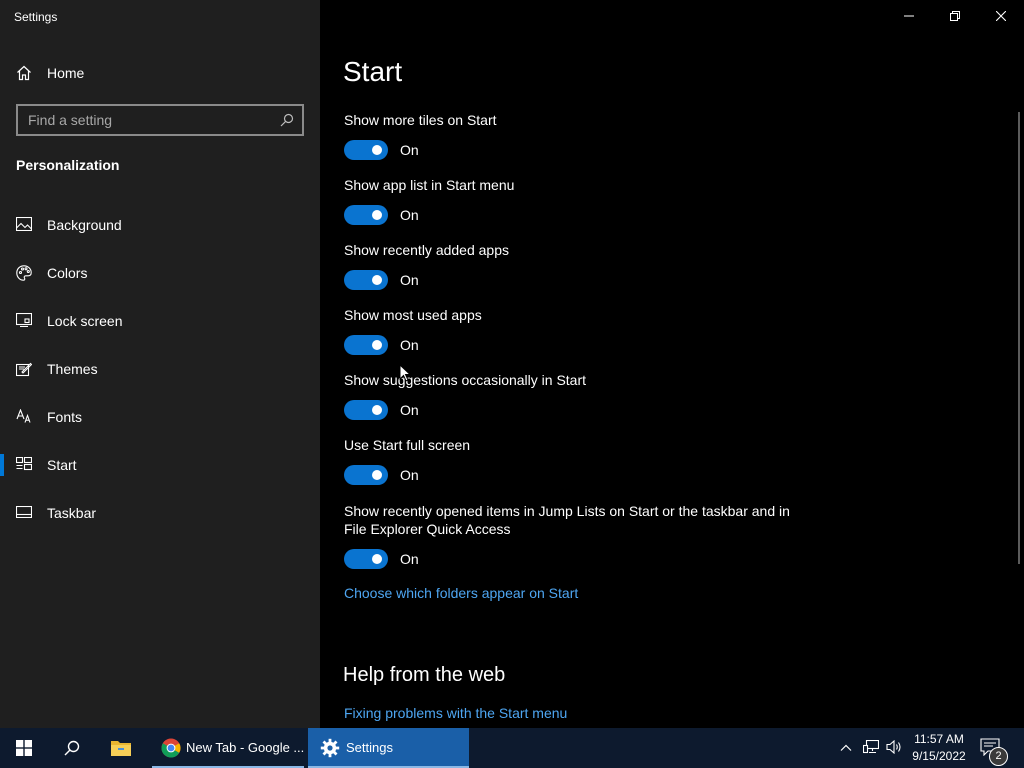 The image size is (1024, 768). What do you see at coordinates (160, 225) in the screenshot?
I see `sidebar-item-background: Background` at bounding box center [160, 225].